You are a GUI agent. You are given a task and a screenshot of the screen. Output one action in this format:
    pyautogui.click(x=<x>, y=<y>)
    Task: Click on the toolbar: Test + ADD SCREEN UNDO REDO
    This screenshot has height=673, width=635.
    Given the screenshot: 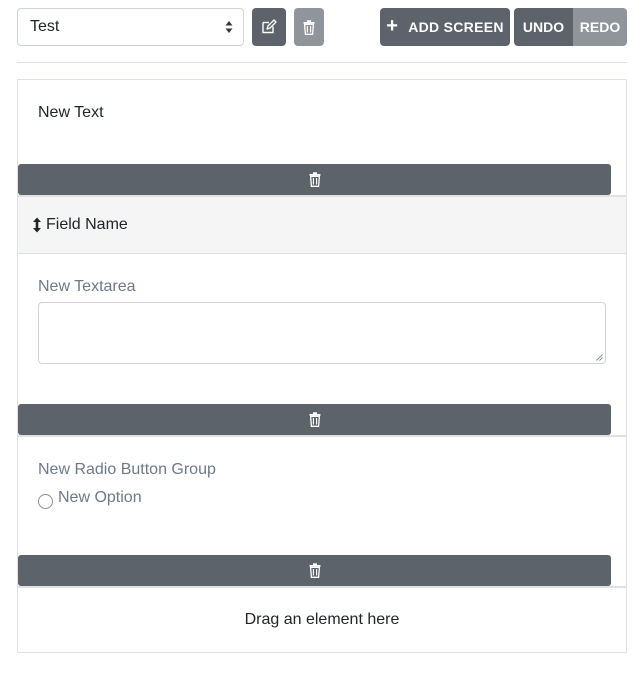 What is the action you would take?
    pyautogui.click(x=317, y=31)
    